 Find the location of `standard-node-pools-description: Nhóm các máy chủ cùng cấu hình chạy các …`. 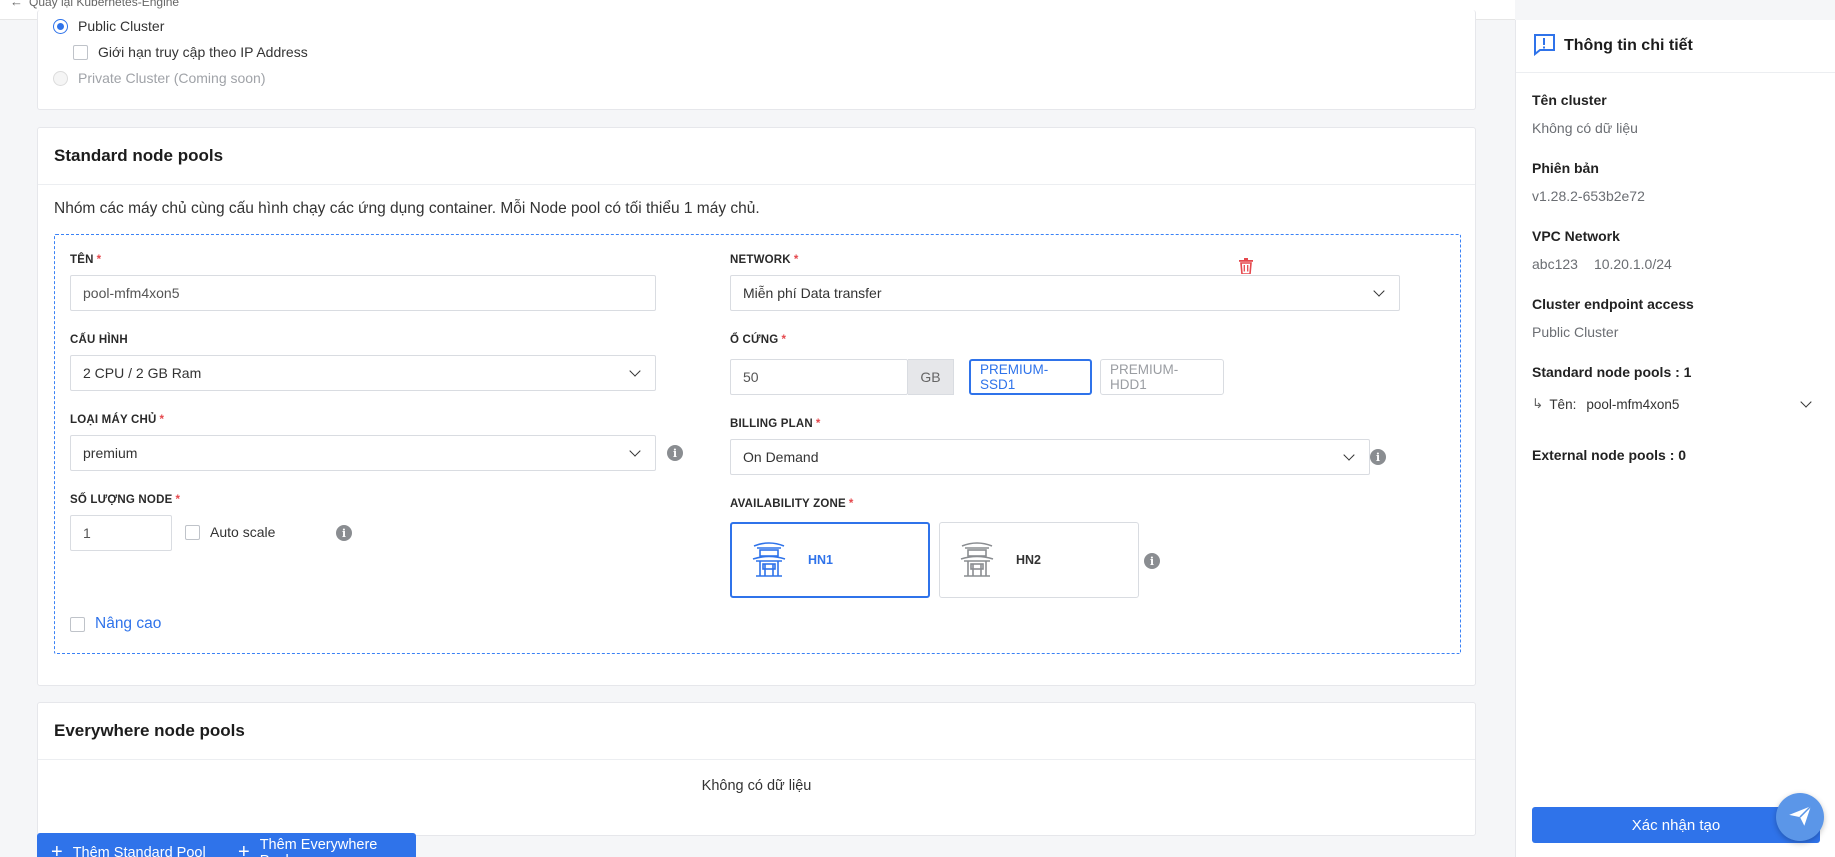

standard-node-pools-description: Nhóm các máy chủ cùng cấu hình chạy các … is located at coordinates (407, 208).